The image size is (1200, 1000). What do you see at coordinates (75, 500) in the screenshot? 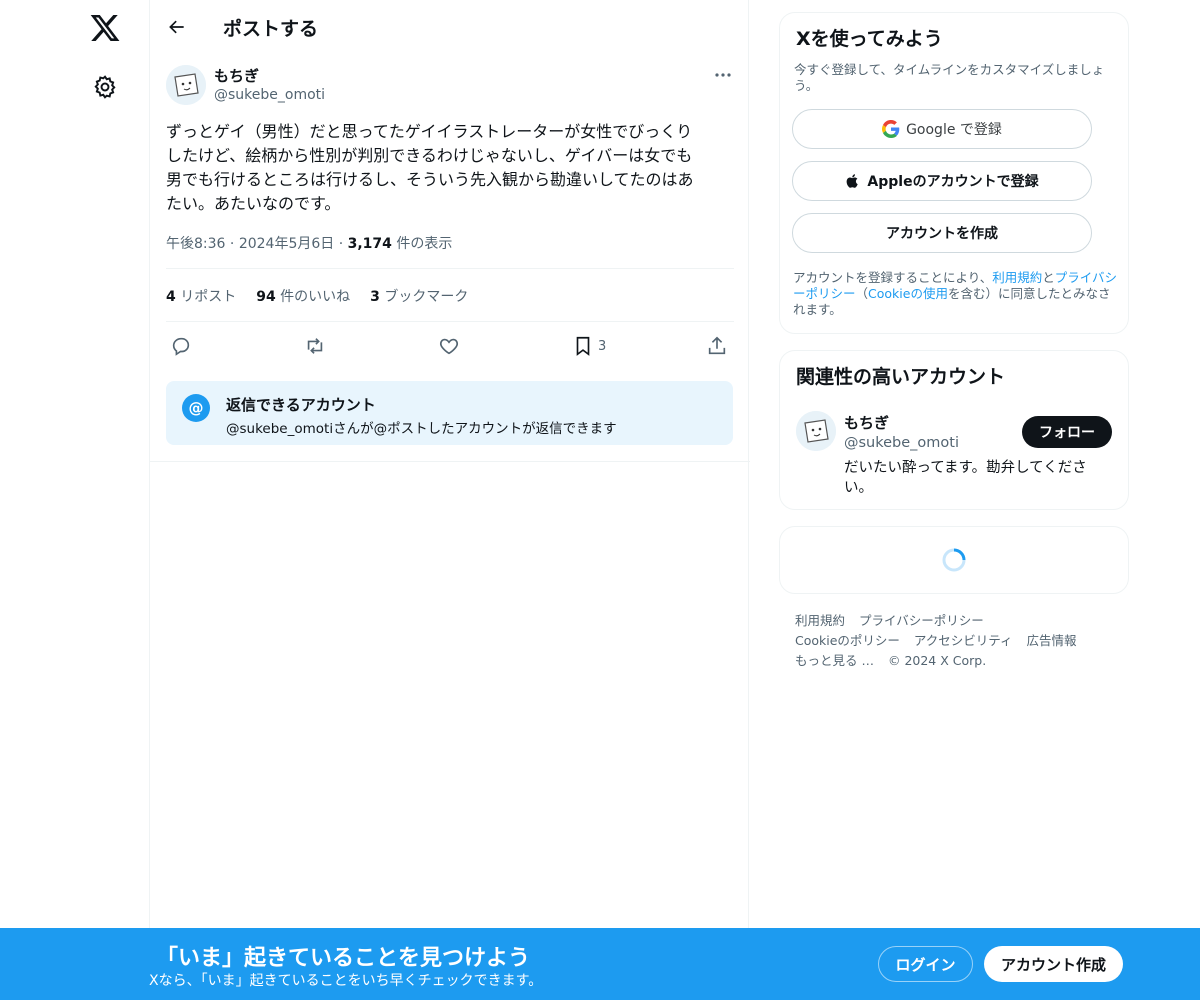
I see `left-nav` at bounding box center [75, 500].